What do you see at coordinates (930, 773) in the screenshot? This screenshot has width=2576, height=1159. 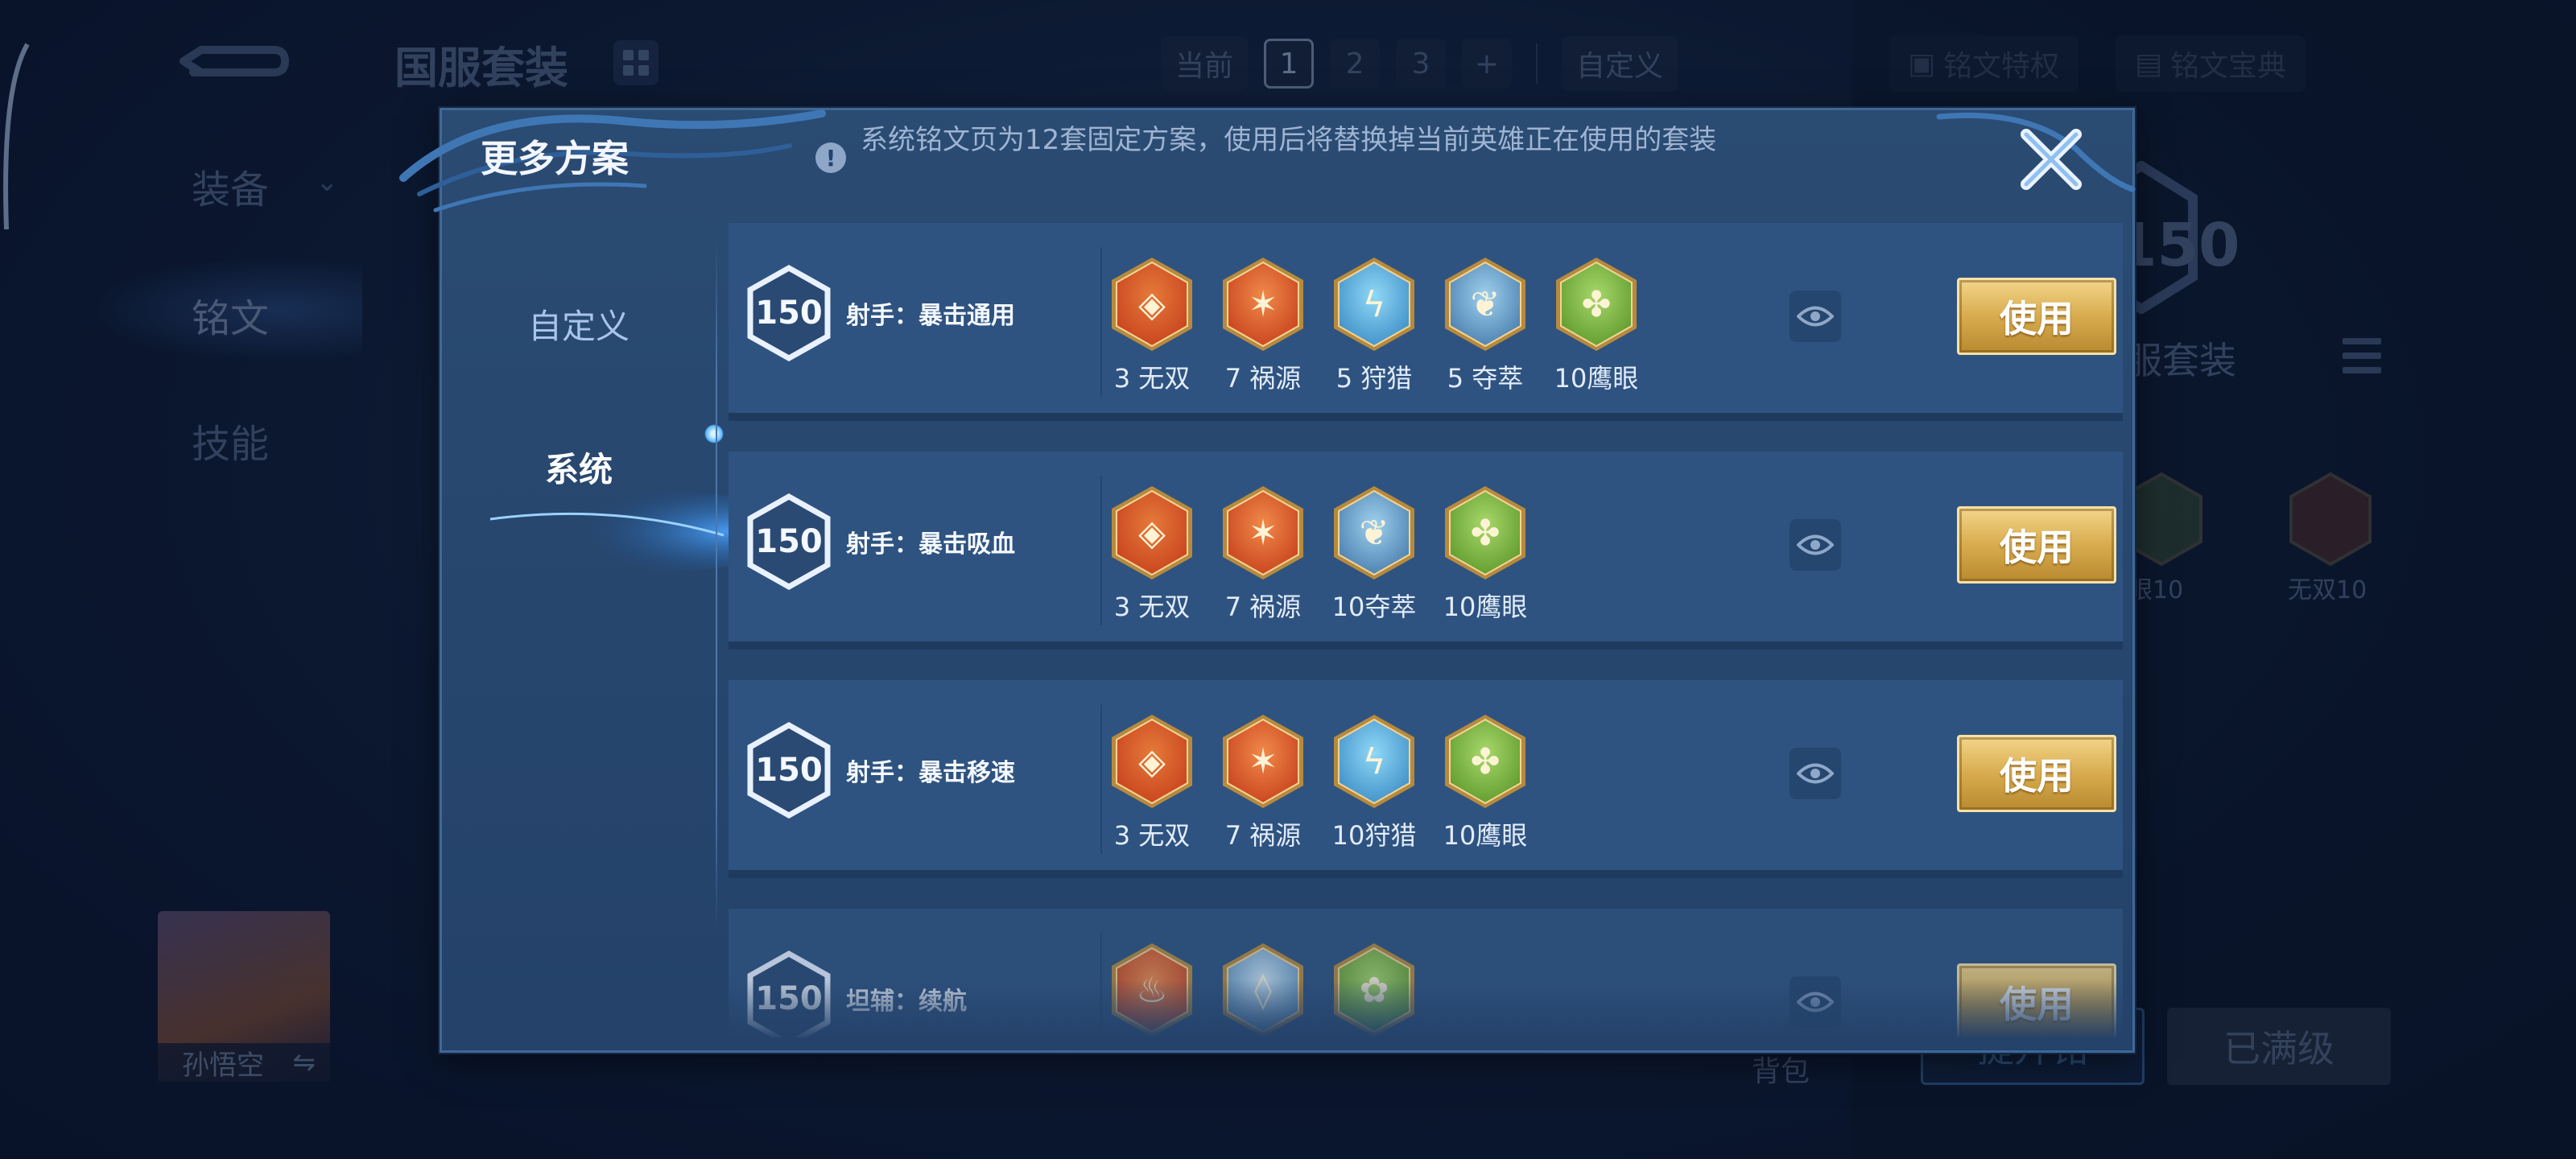 I see `plan-name: 射手：暴击移速` at bounding box center [930, 773].